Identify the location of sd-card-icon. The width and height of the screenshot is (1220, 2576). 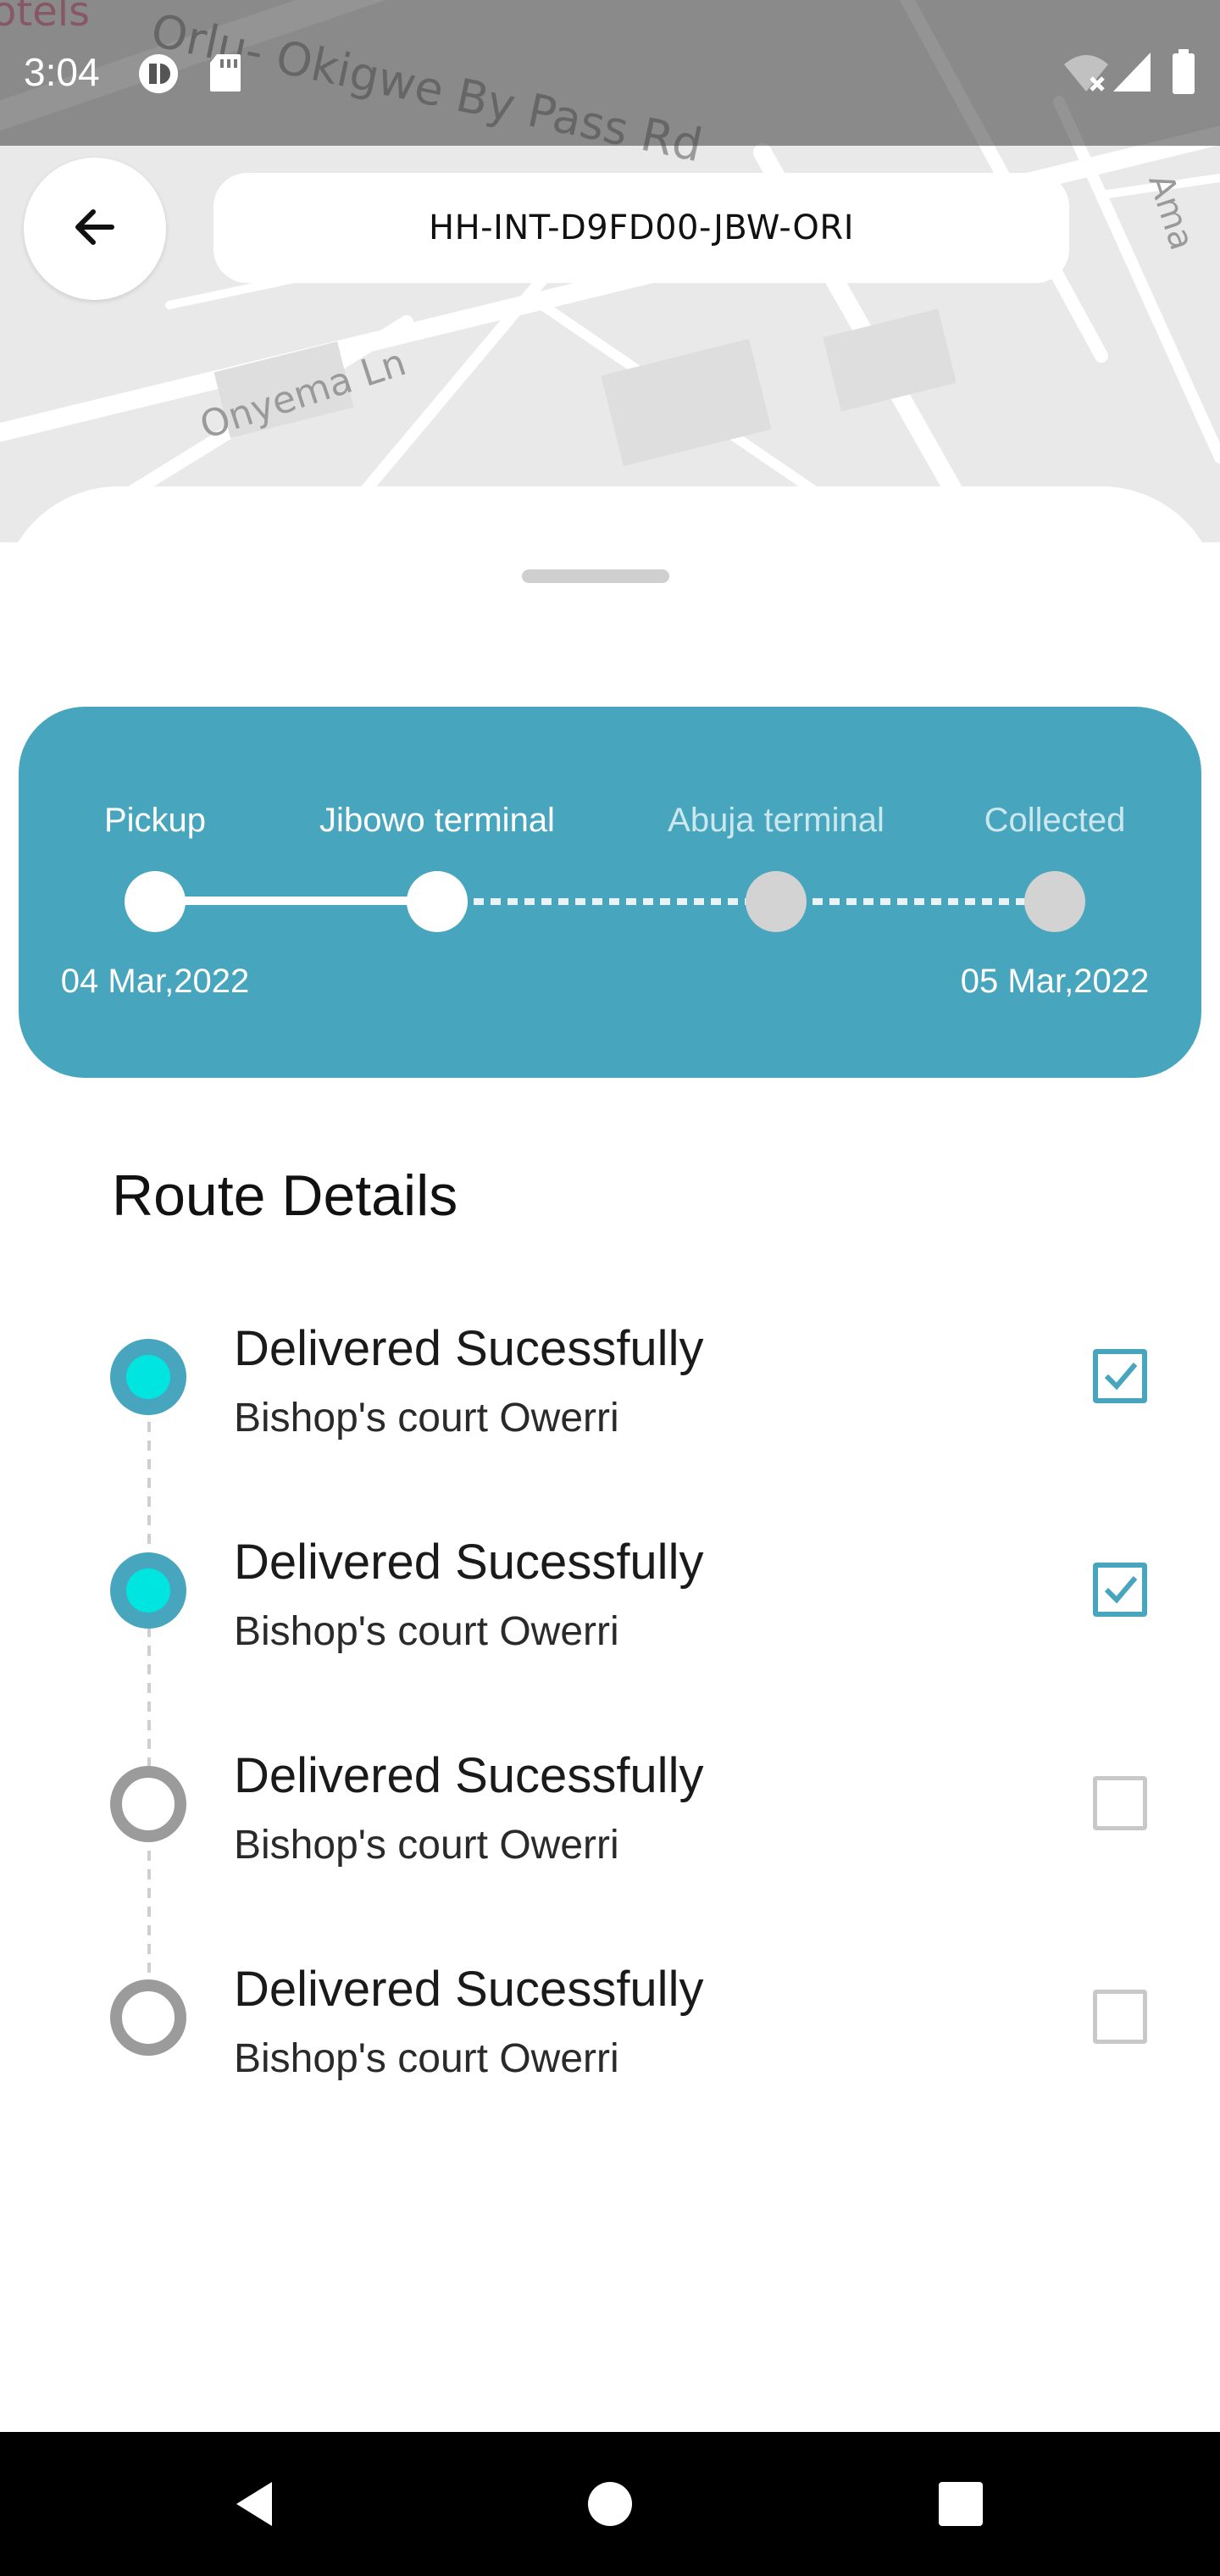
(225, 75).